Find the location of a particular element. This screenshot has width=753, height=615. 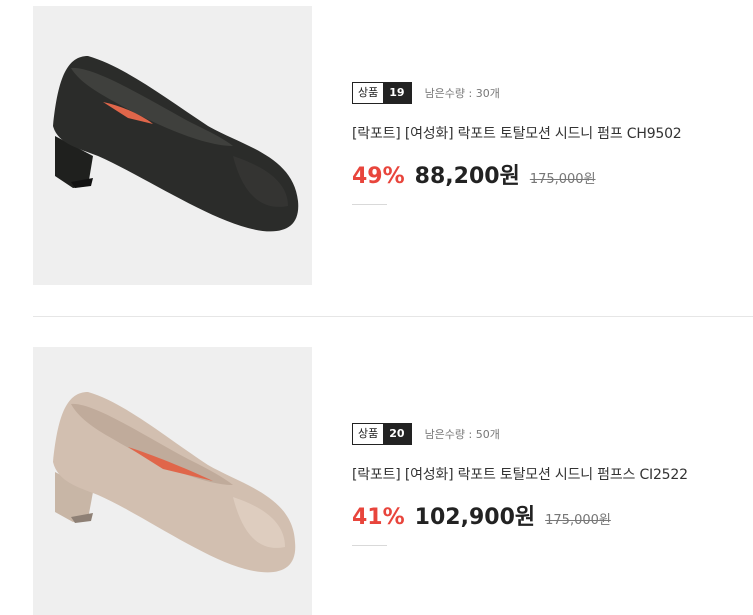

price-row: 41% 102,900원 175,000원 is located at coordinates (520, 515).